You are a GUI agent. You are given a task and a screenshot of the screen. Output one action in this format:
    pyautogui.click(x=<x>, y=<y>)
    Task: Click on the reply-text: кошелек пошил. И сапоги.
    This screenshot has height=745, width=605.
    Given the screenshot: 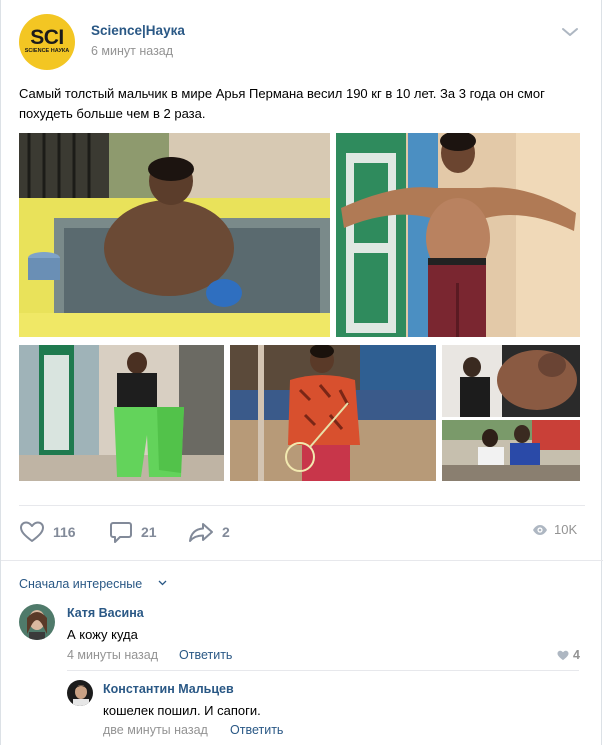 What is the action you would take?
    pyautogui.click(x=182, y=710)
    